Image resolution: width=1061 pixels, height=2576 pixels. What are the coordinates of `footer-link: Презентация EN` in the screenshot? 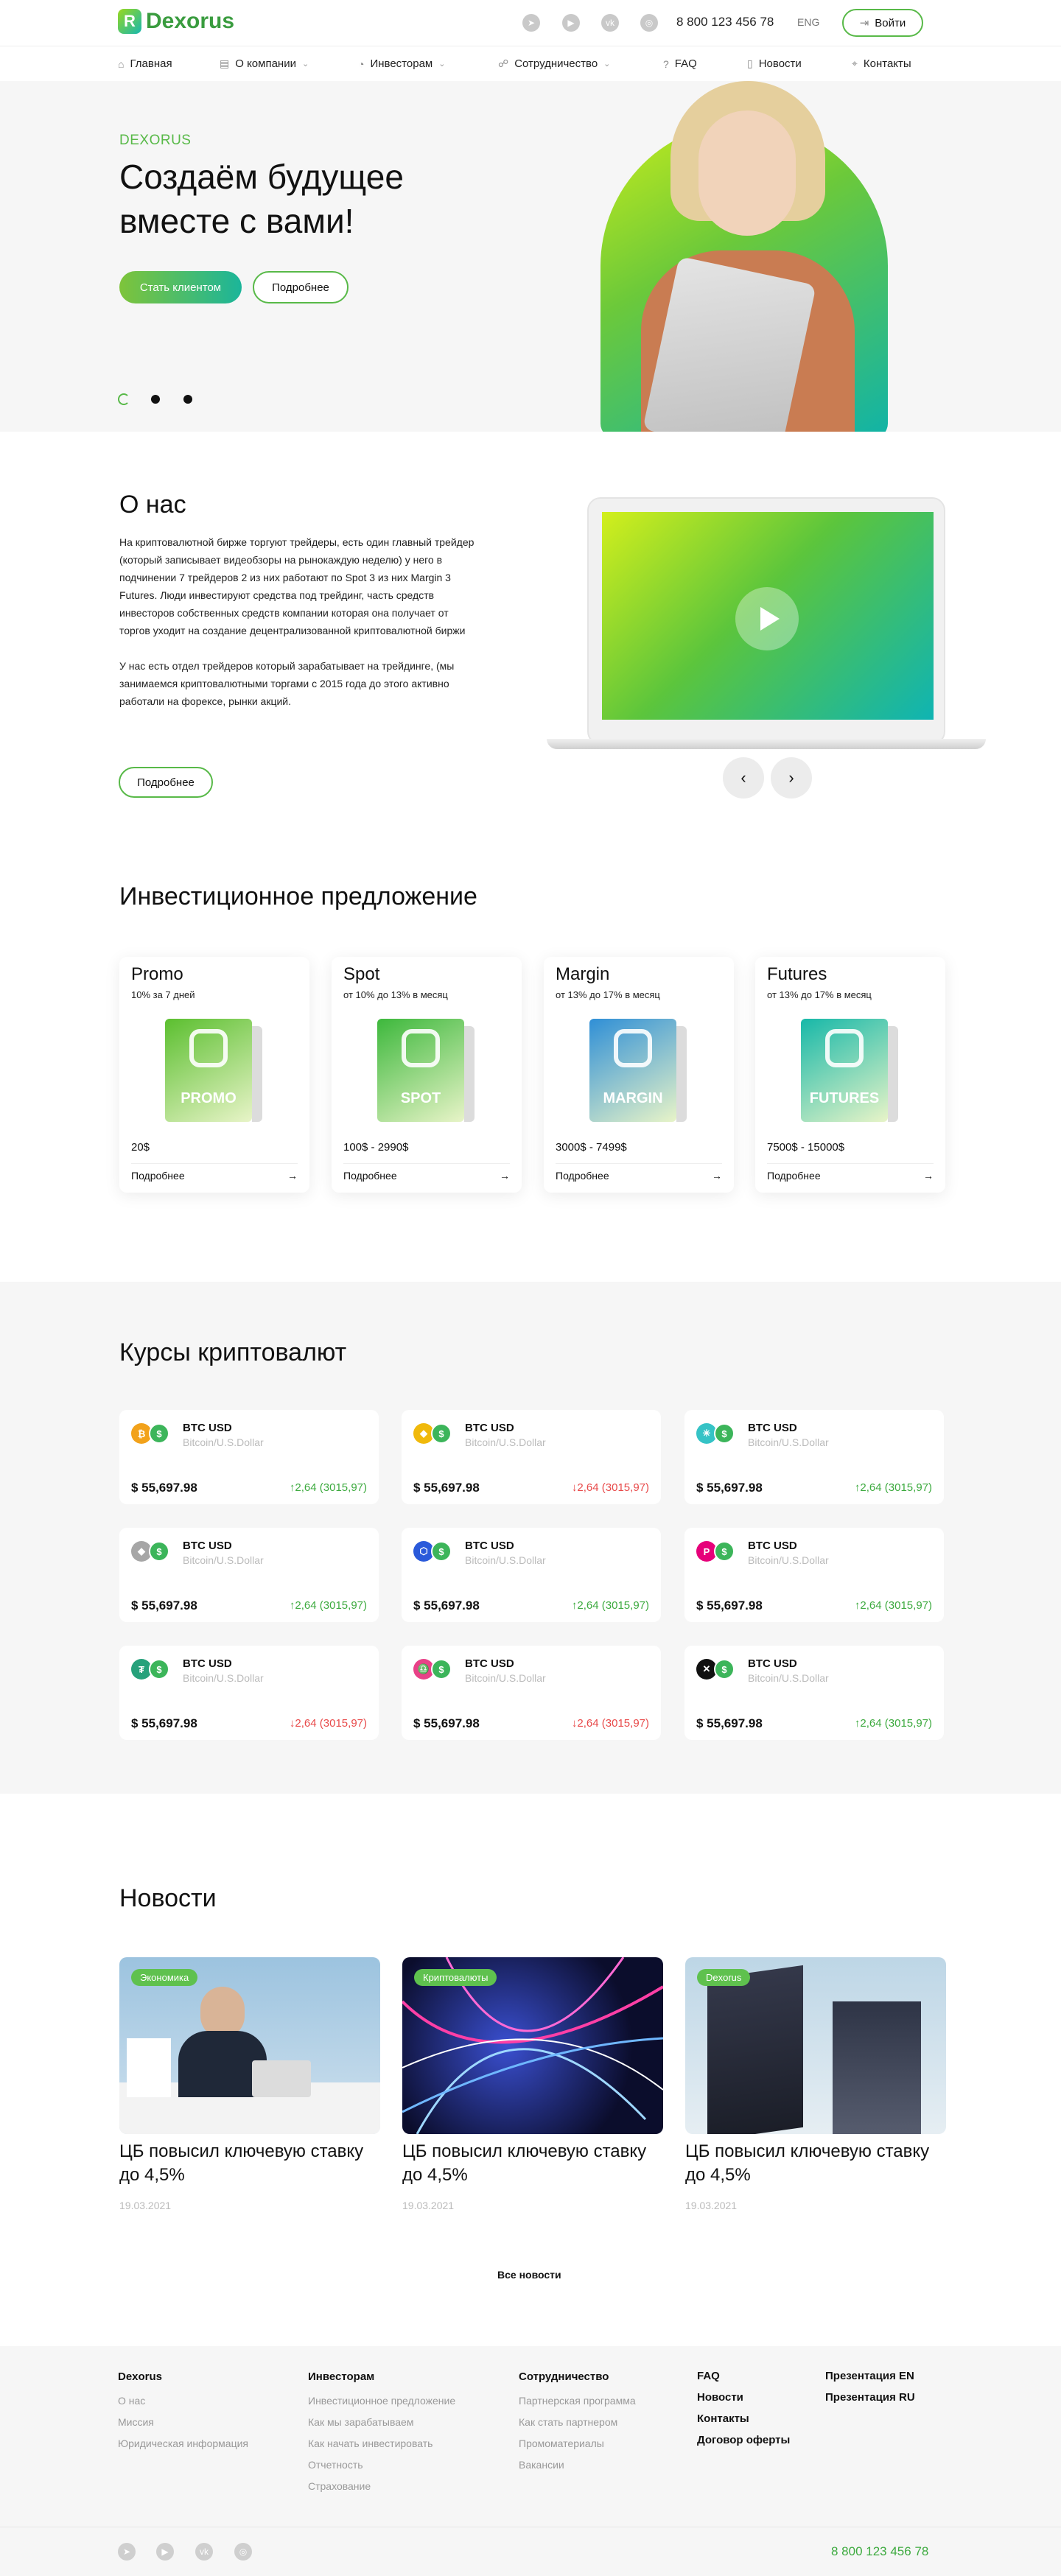 It's located at (870, 2376).